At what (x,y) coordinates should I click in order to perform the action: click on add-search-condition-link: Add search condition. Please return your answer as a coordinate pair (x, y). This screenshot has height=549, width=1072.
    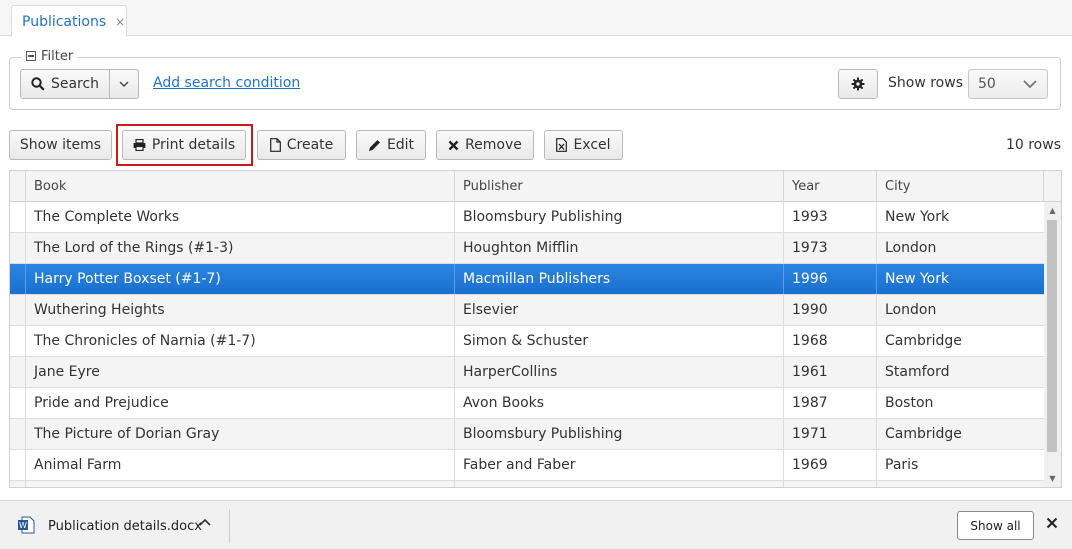
    Looking at the image, I should click on (226, 83).